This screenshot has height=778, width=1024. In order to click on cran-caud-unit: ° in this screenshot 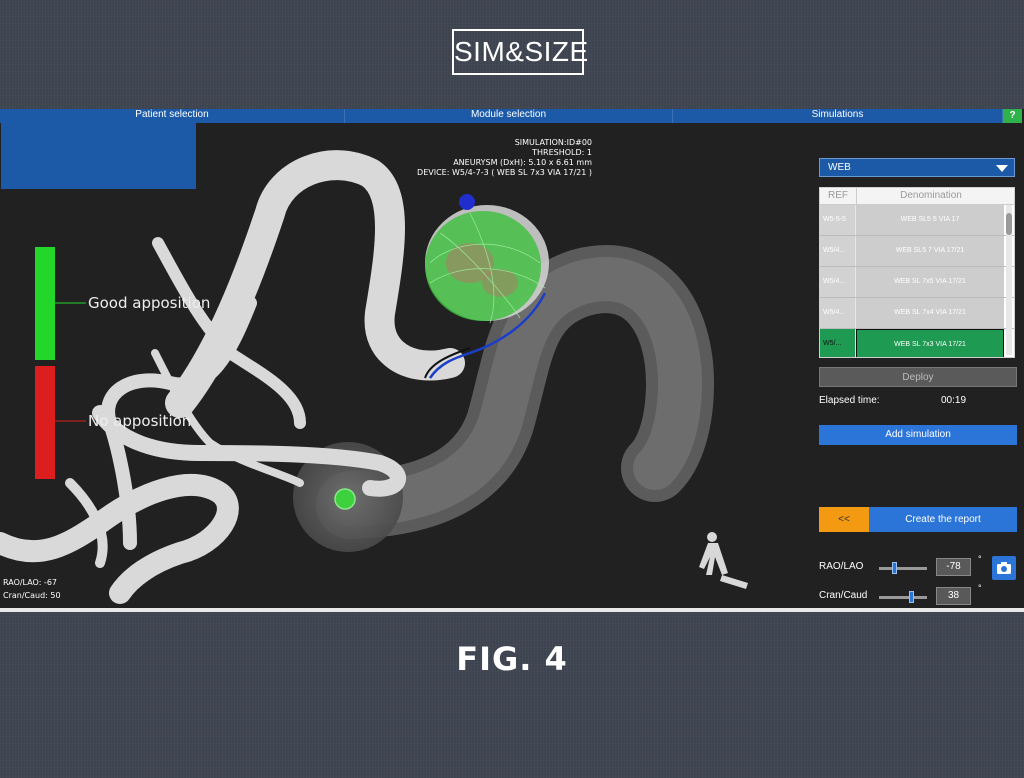, I will do `click(980, 588)`.